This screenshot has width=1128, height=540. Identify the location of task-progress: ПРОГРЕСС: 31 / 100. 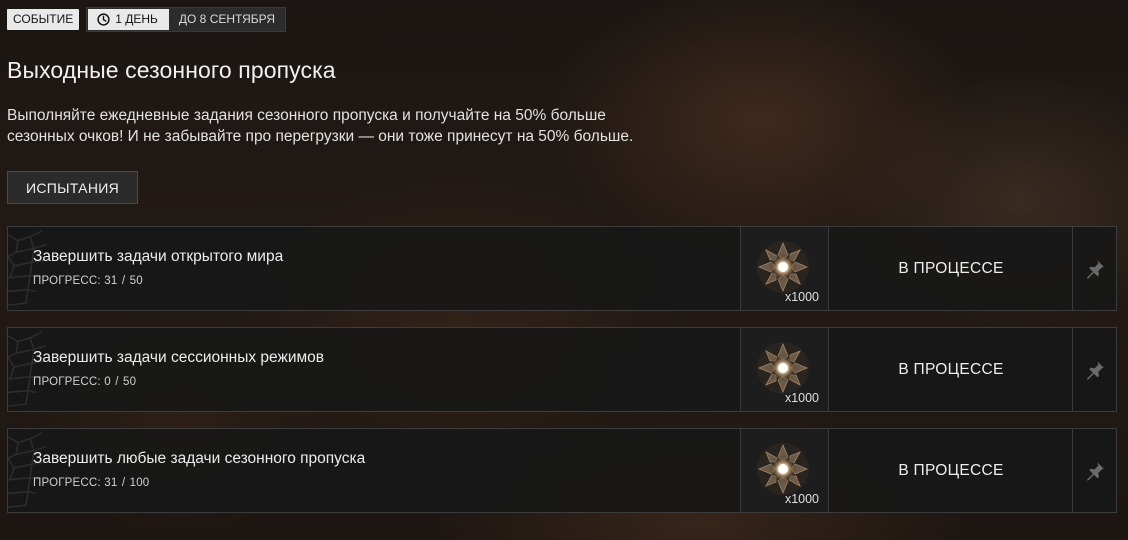
(91, 483).